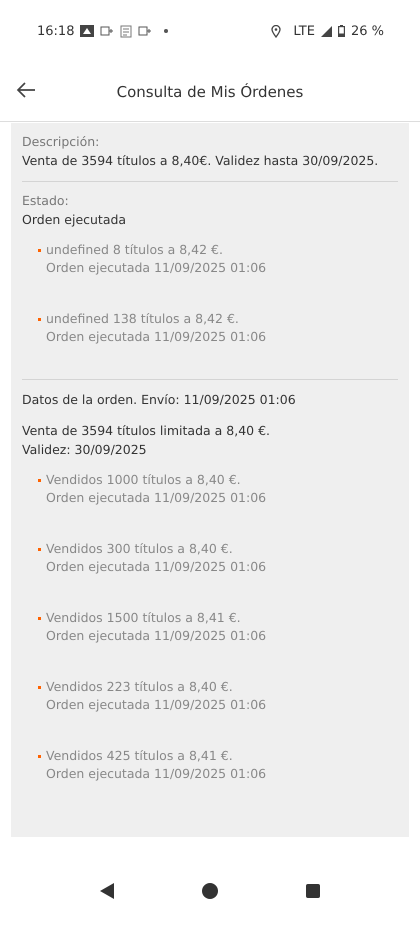 This screenshot has height=935, width=420. Describe the element at coordinates (135, 250) in the screenshot. I see `execution-detail: undefined 8 títulos a 8,42 €.` at that location.